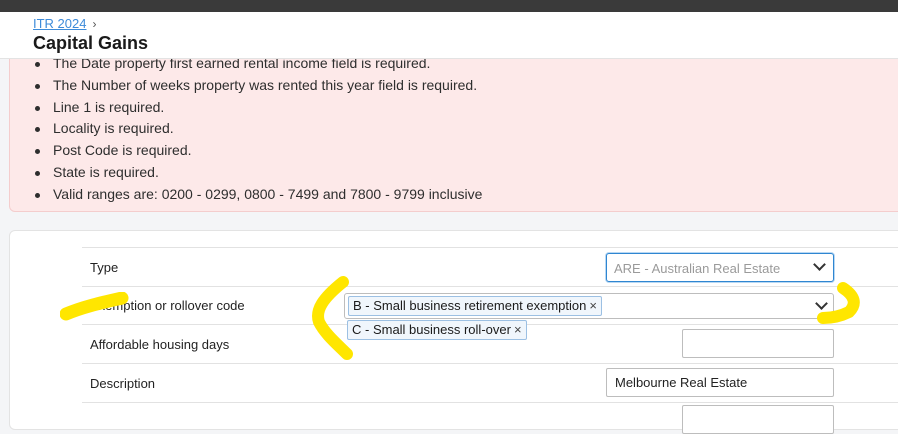  Describe the element at coordinates (470, 305) in the screenshot. I see `tag-label: B - Small business retirement exemption` at that location.